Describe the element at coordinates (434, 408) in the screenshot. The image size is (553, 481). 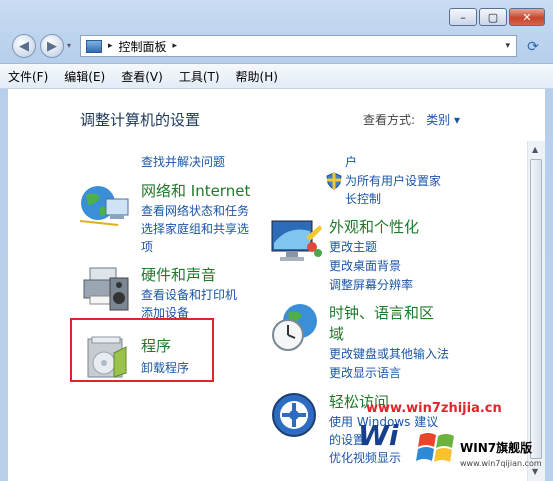
I see `watermark-url: www.win7zhijia.cn` at that location.